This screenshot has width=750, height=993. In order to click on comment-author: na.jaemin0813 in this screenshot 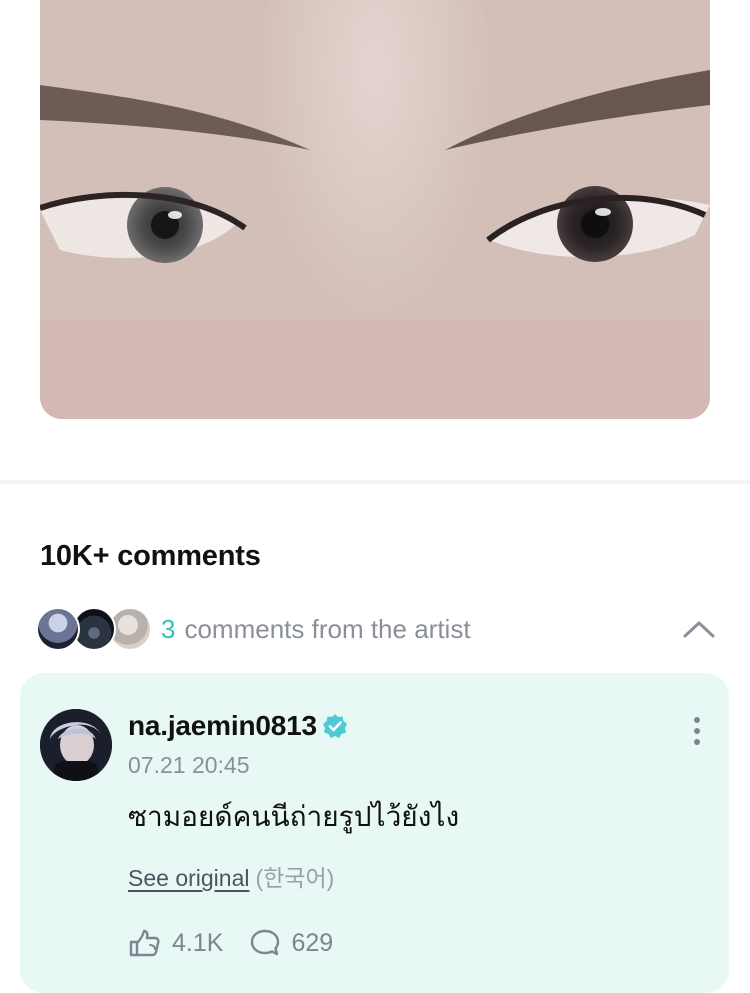, I will do `click(222, 726)`.